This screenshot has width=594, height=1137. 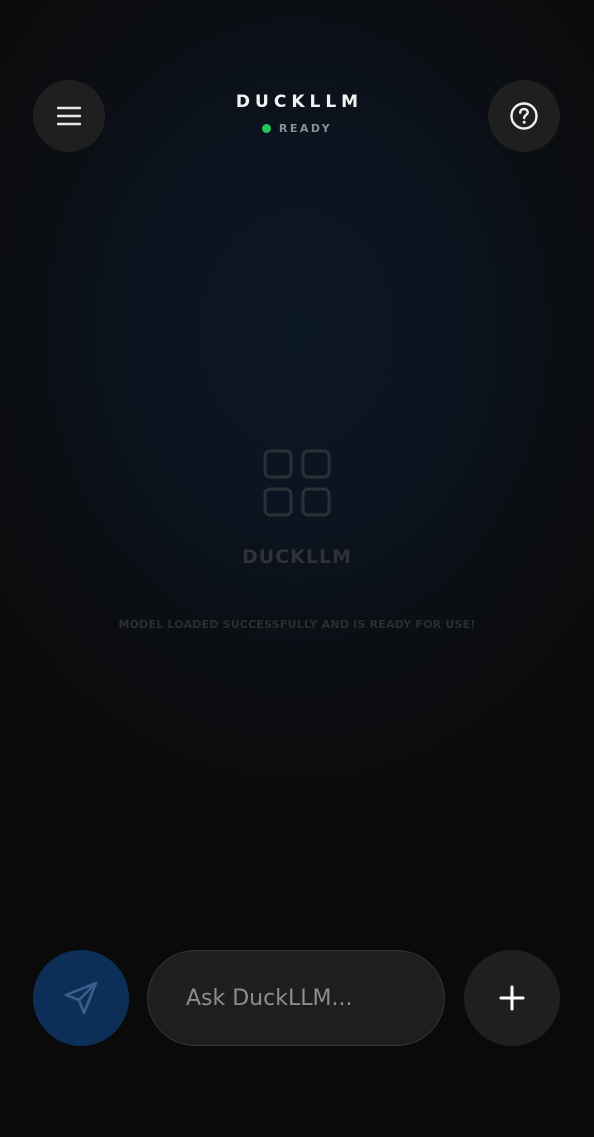 I want to click on app-title: DUCKLLM, so click(x=299, y=102).